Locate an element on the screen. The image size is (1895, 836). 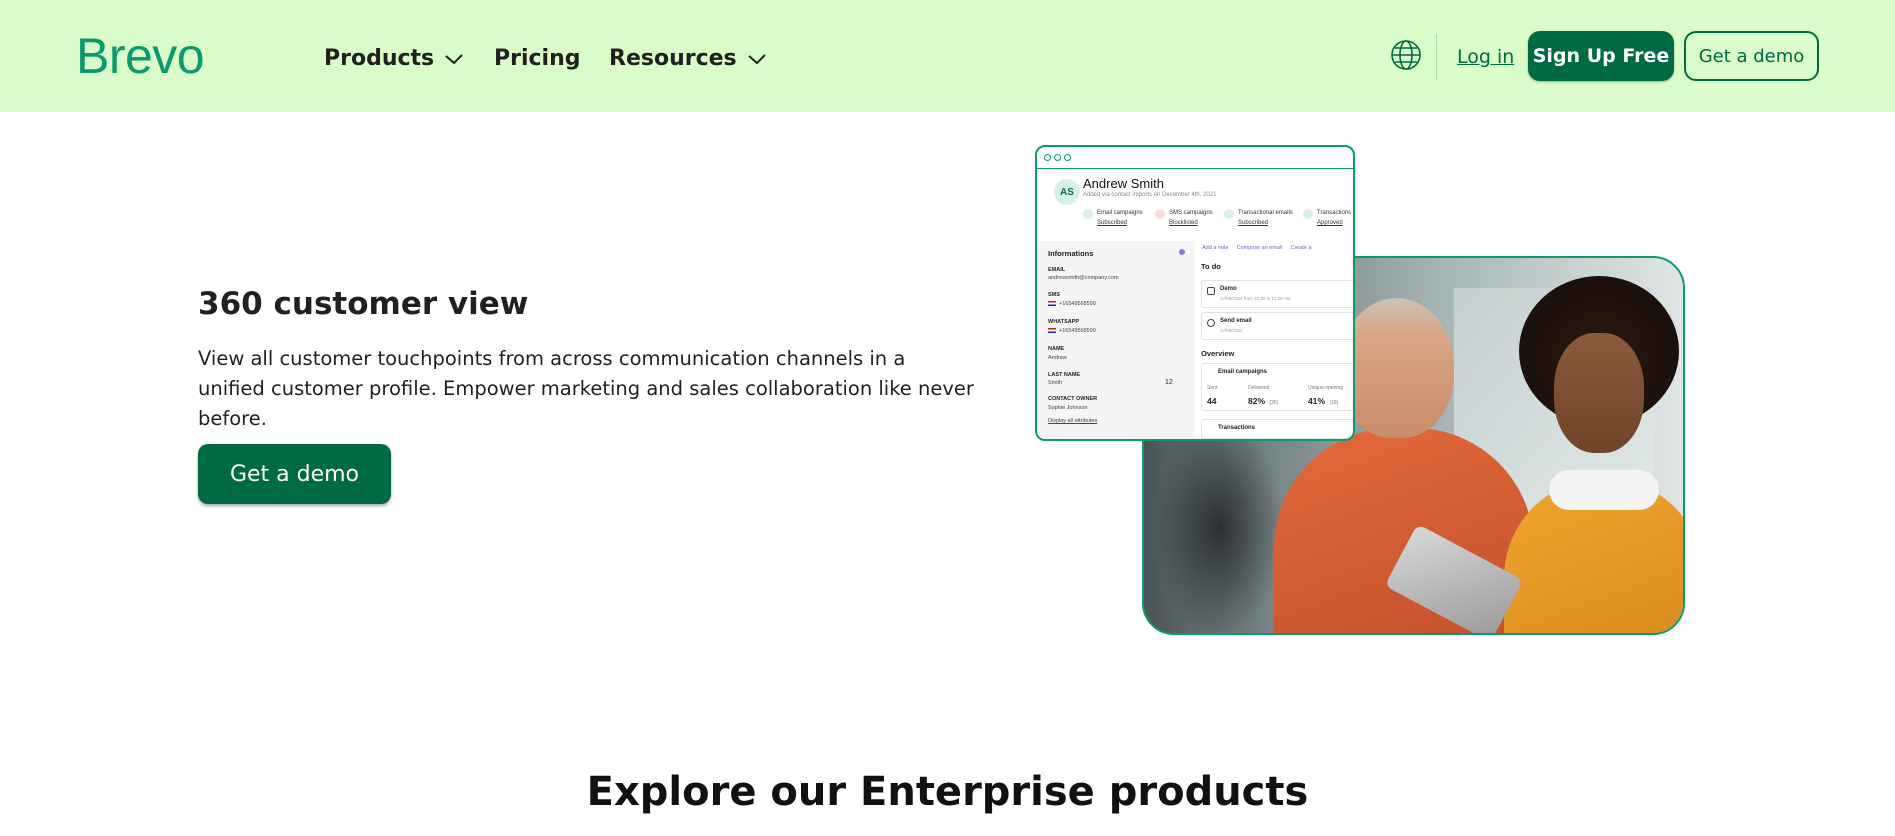
field-value-whatsapp: +16549568599 is located at coordinates (1072, 331).